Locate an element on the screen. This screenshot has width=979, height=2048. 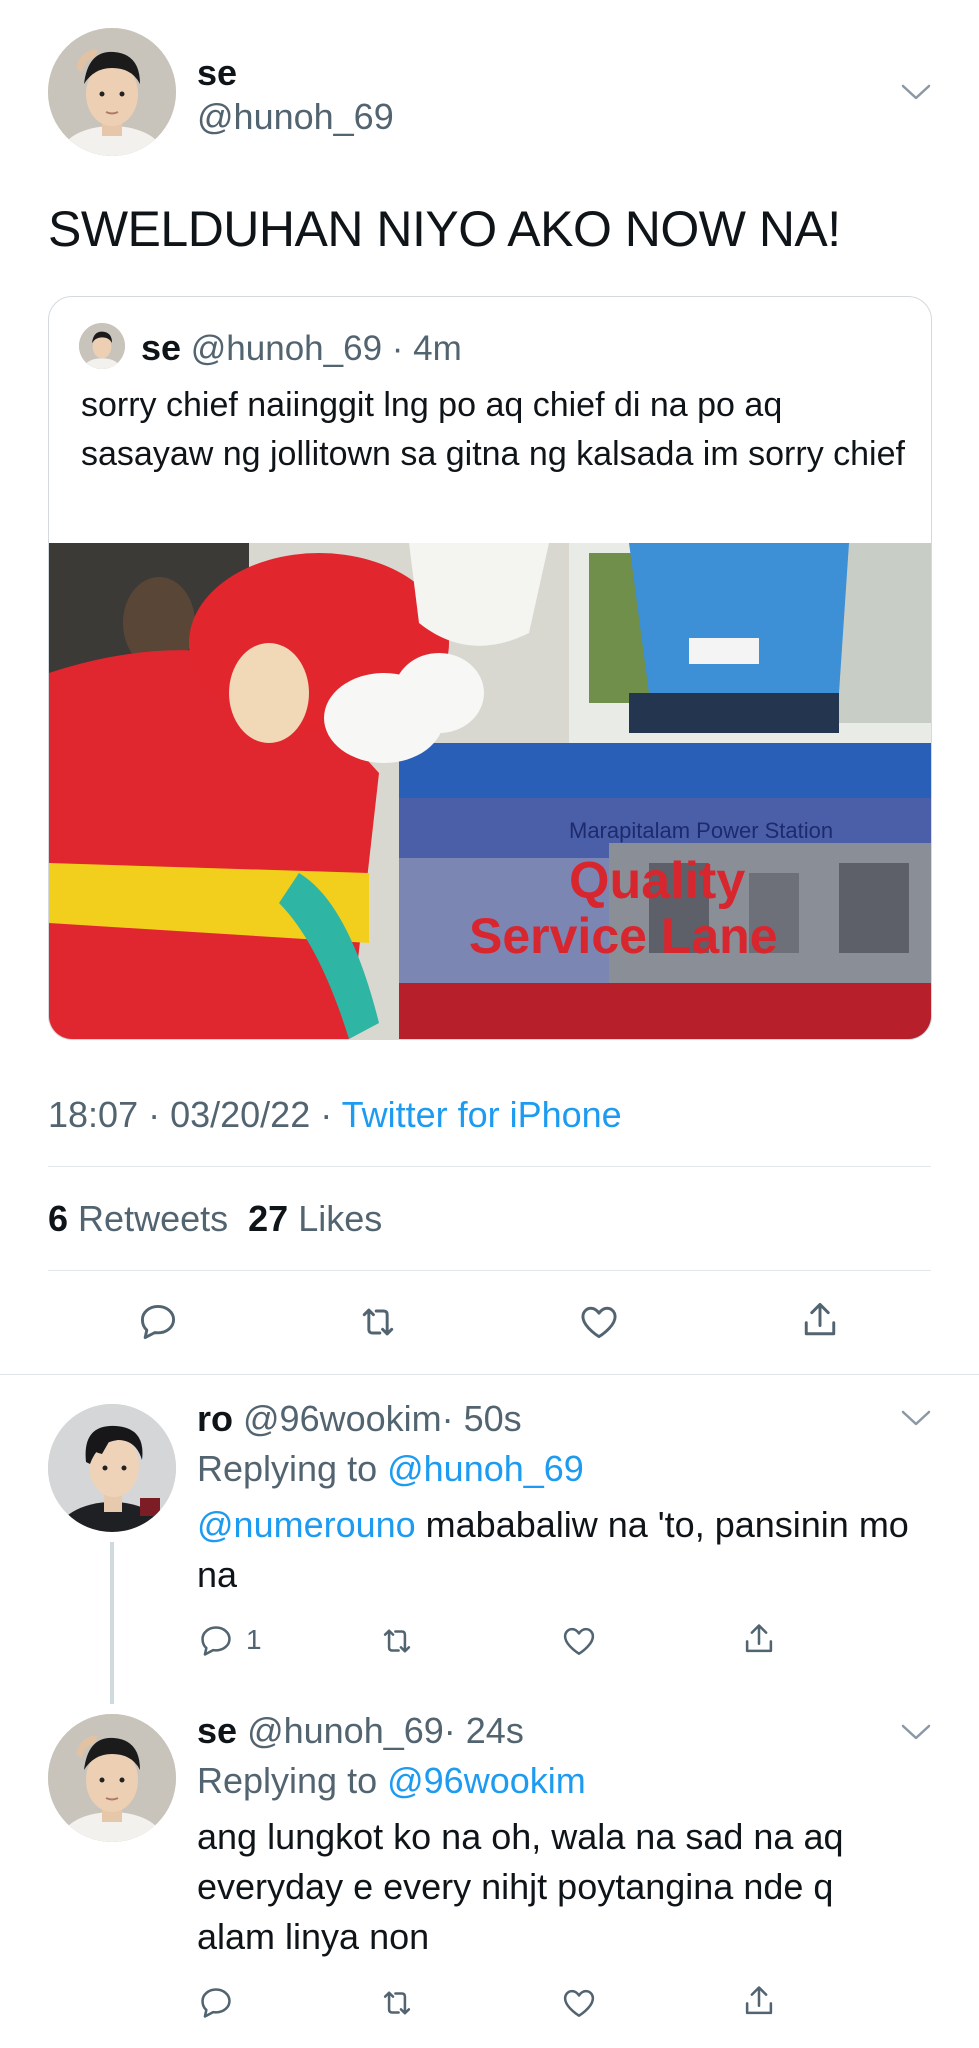
reply-time: · 50s is located at coordinates (481, 1418).